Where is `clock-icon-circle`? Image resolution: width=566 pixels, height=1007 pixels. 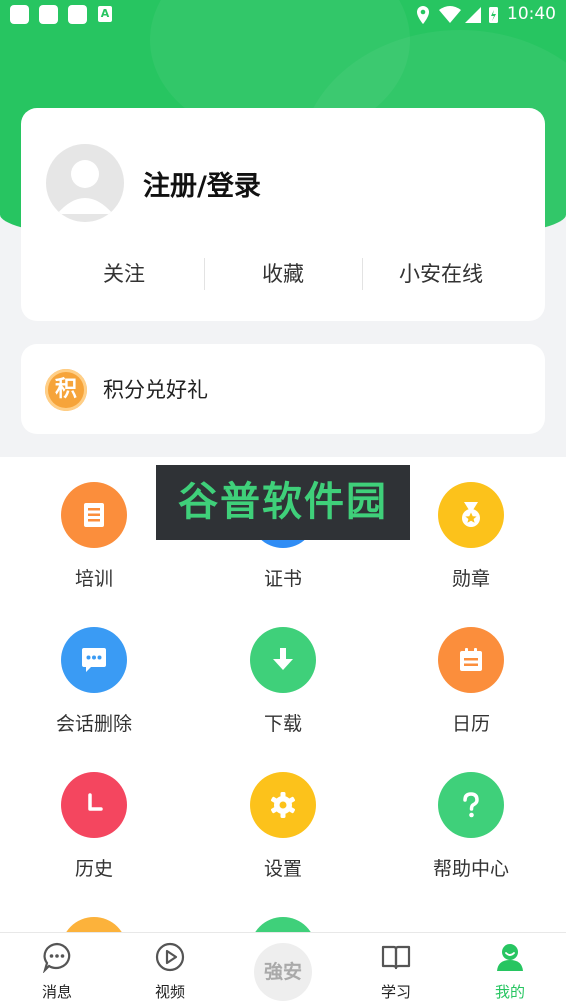 clock-icon-circle is located at coordinates (94, 805).